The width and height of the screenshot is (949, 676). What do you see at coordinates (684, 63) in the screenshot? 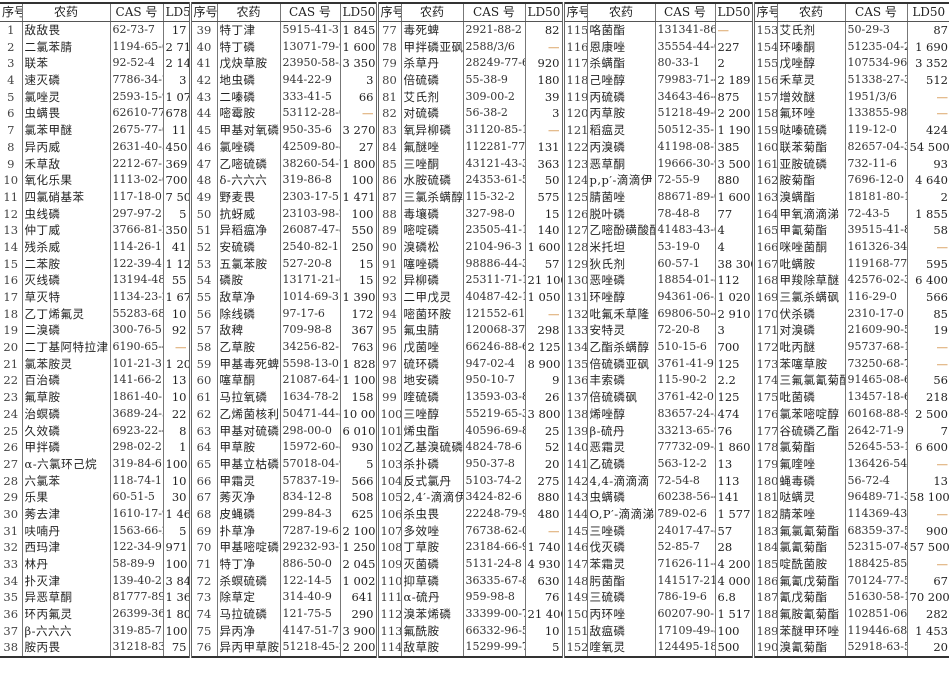
I see `cell-cas-number: 80-33-1` at bounding box center [684, 63].